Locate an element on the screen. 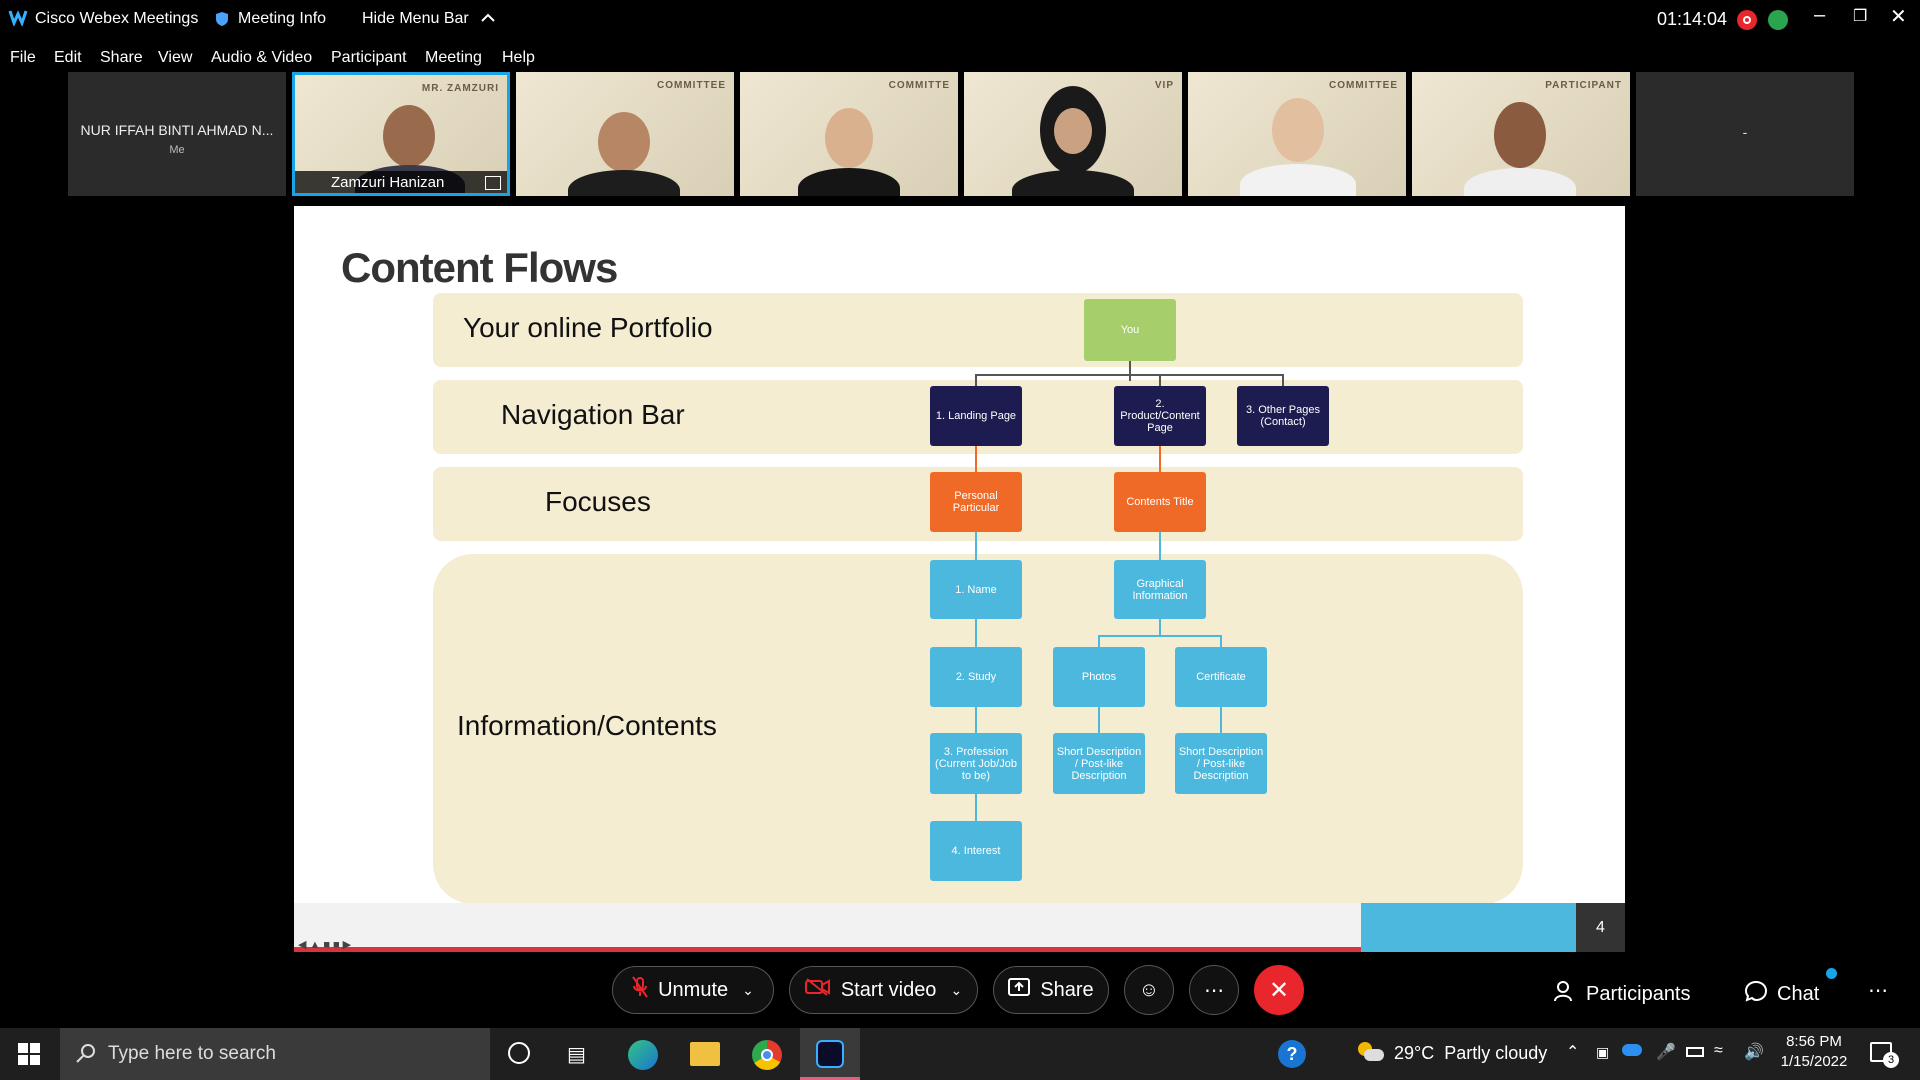 The height and width of the screenshot is (1080, 1920). taskbar-search-input: Type here to search is located at coordinates (275, 1054).